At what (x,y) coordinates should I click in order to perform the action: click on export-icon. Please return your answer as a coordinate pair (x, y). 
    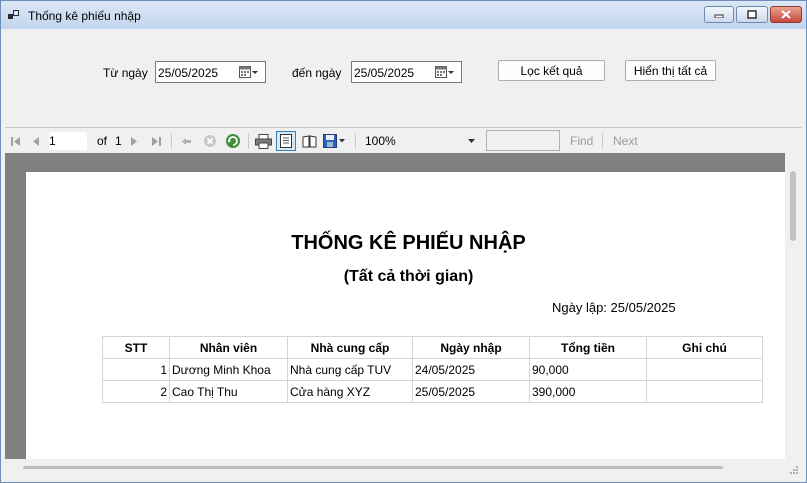
    Looking at the image, I should click on (334, 141).